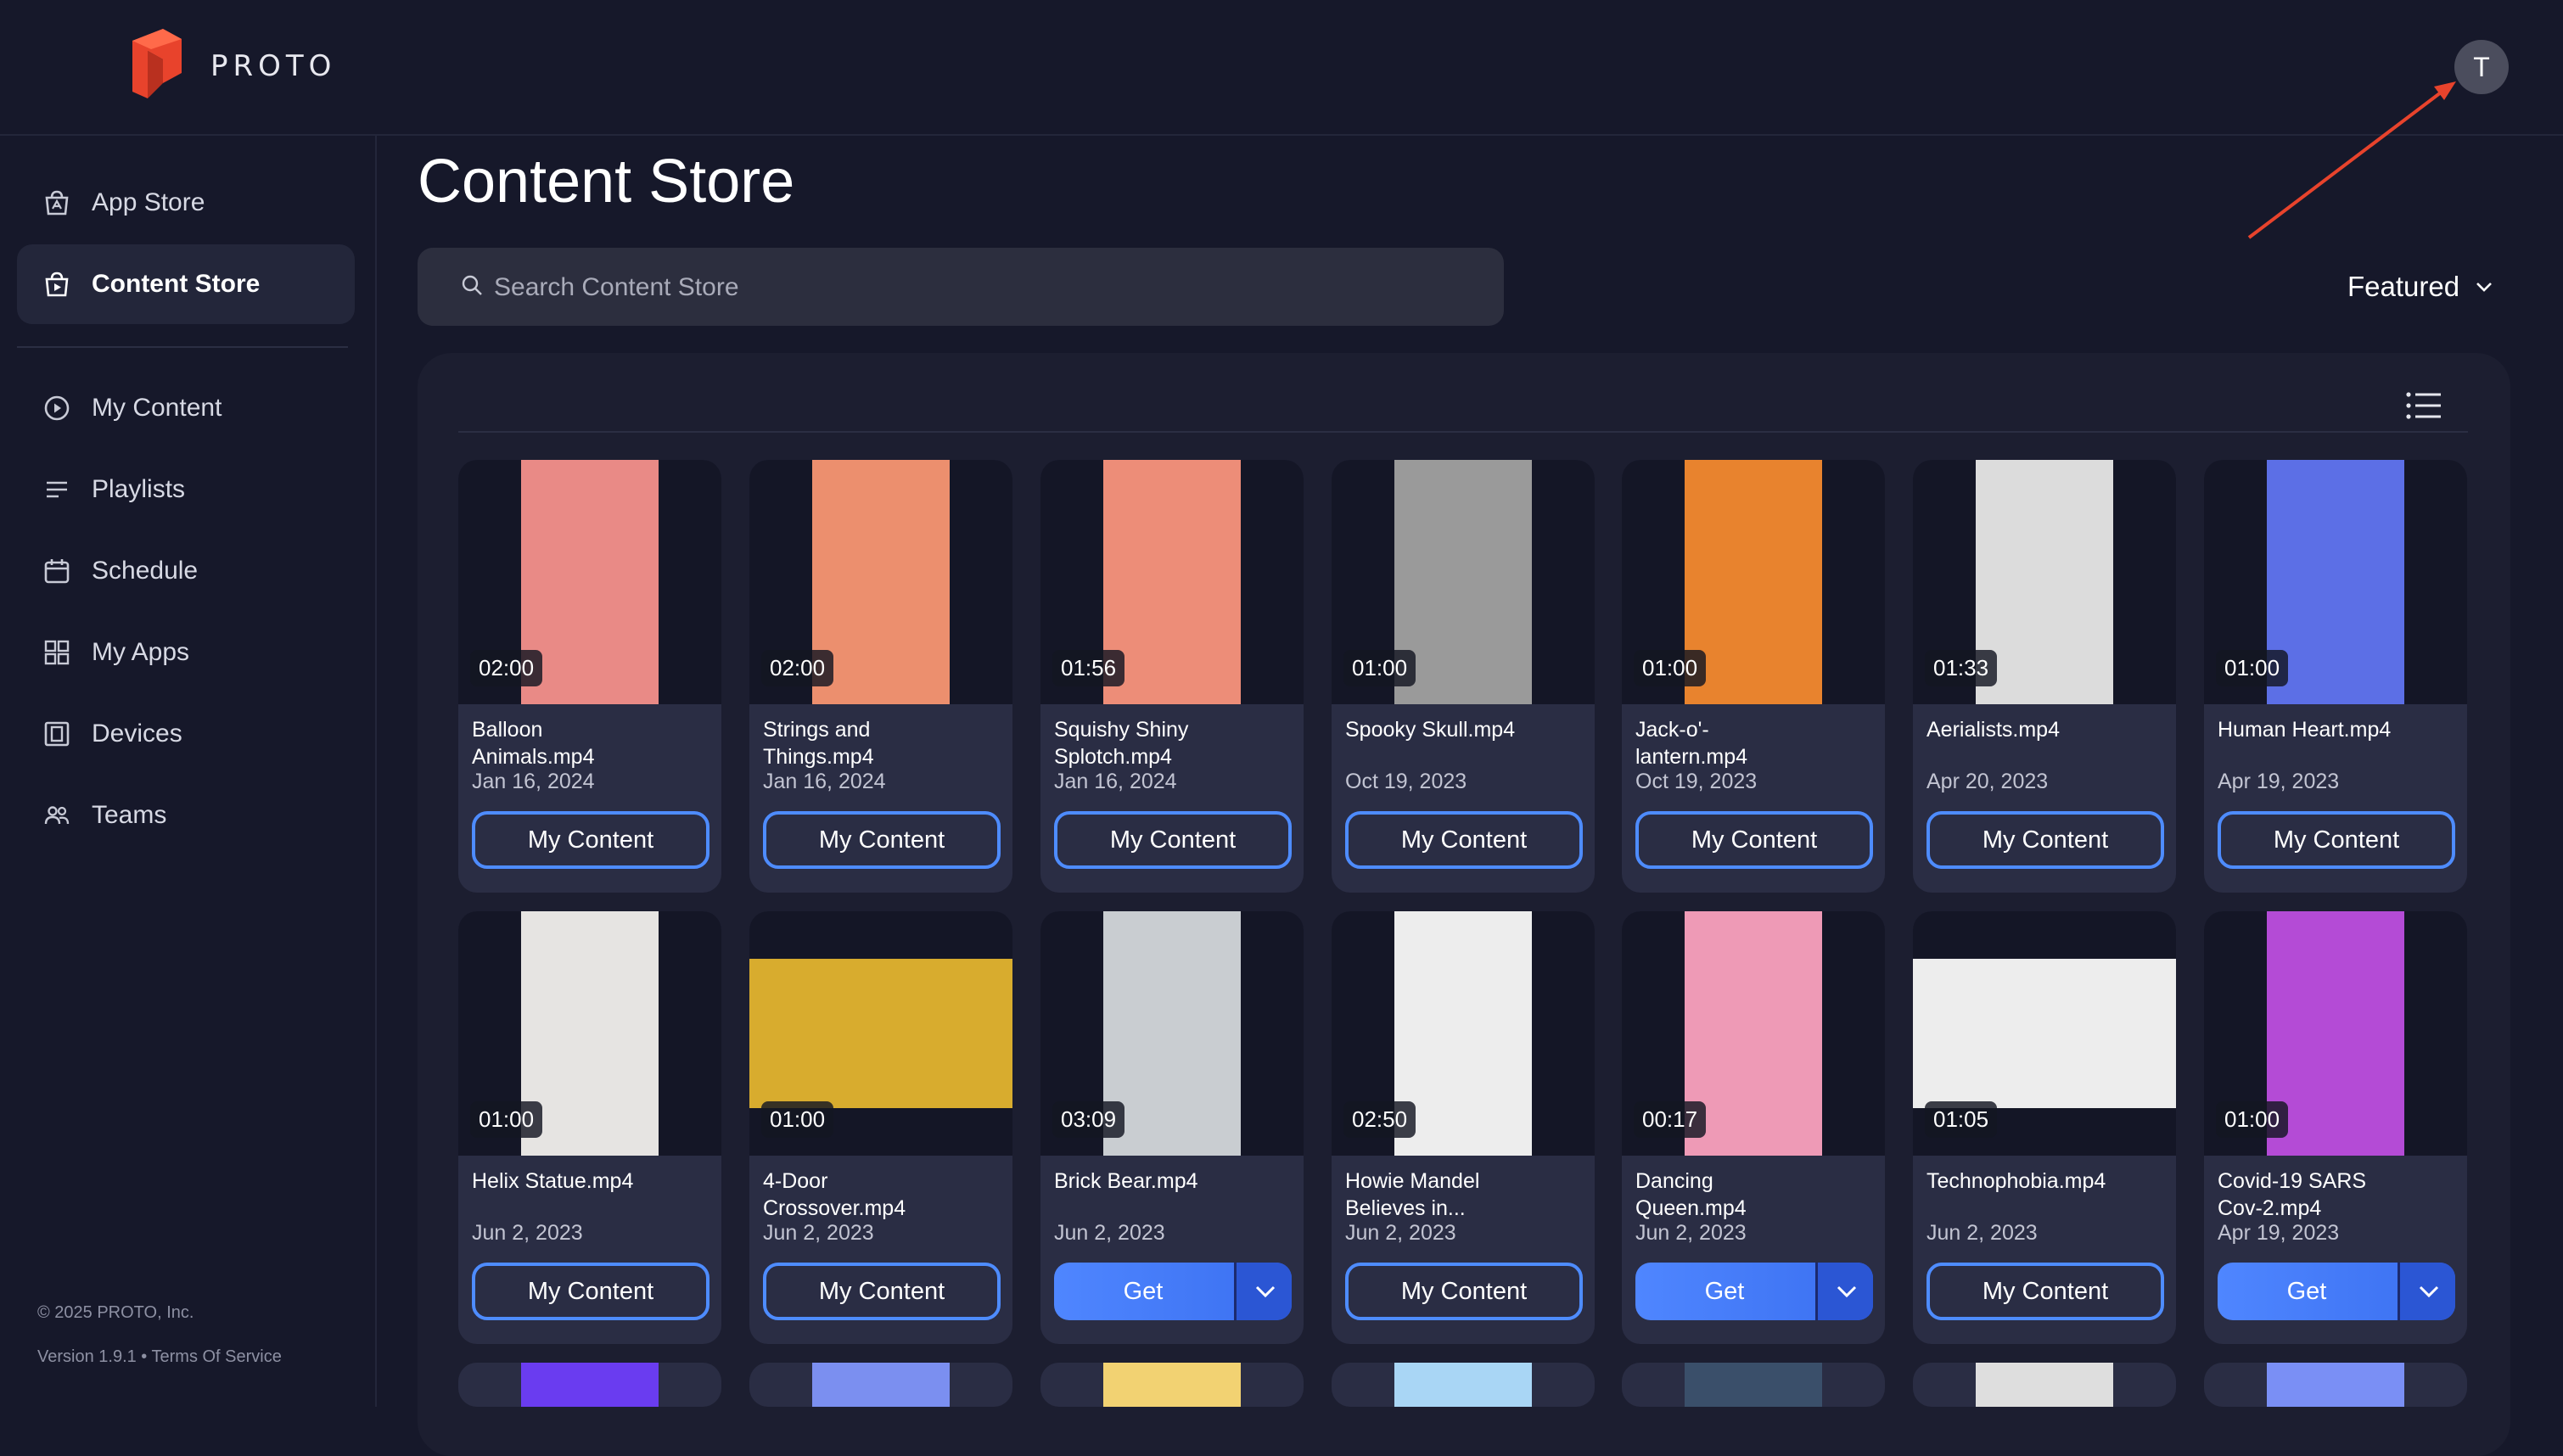 Image resolution: width=2563 pixels, height=1456 pixels. Describe the element at coordinates (186, 203) in the screenshot. I see `sidebar-item-app-store: App Store` at that location.